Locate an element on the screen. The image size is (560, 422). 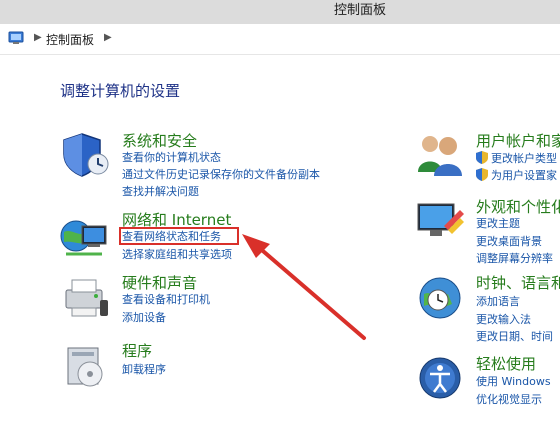
annotation-arrow is located at coordinates (304, 287).